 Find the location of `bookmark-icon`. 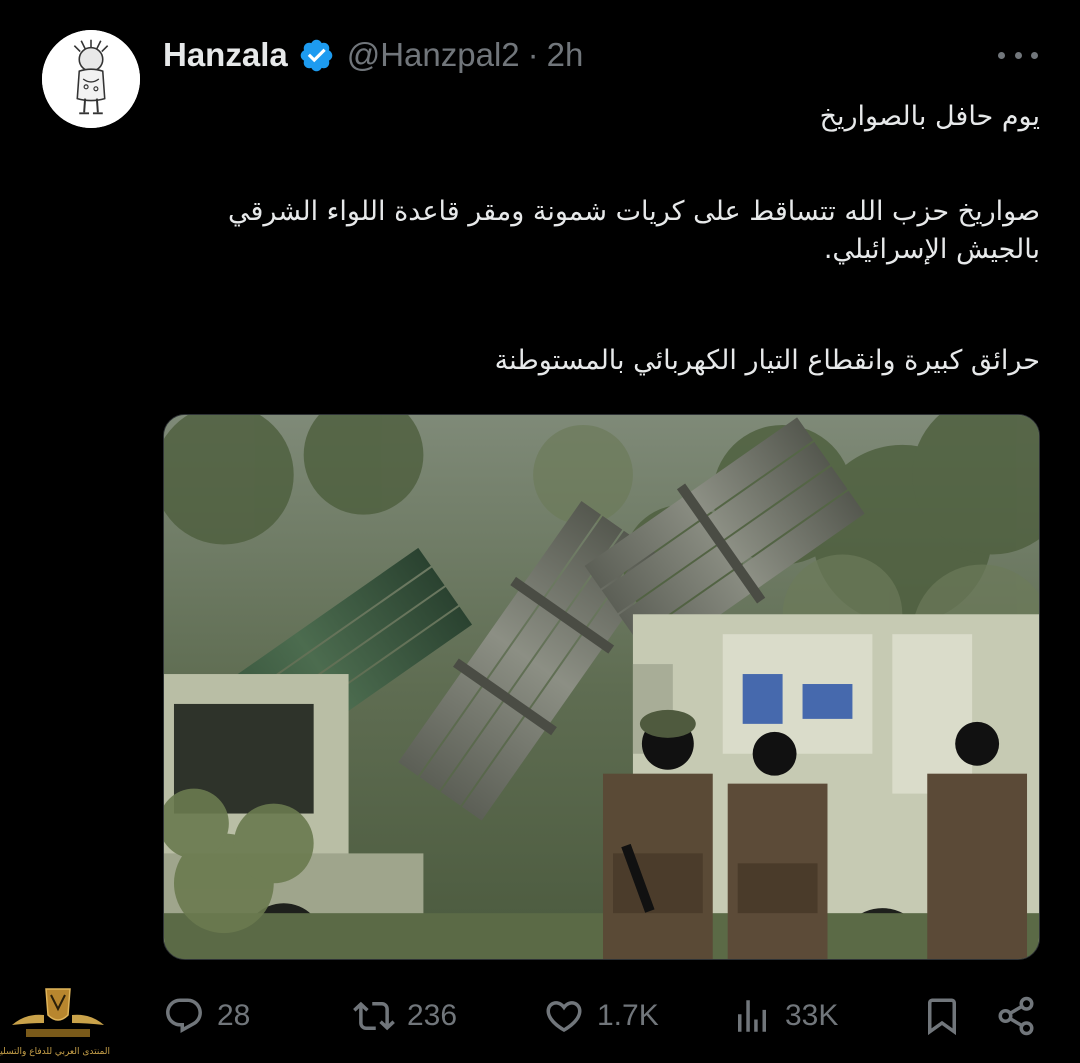

bookmark-icon is located at coordinates (942, 1016).